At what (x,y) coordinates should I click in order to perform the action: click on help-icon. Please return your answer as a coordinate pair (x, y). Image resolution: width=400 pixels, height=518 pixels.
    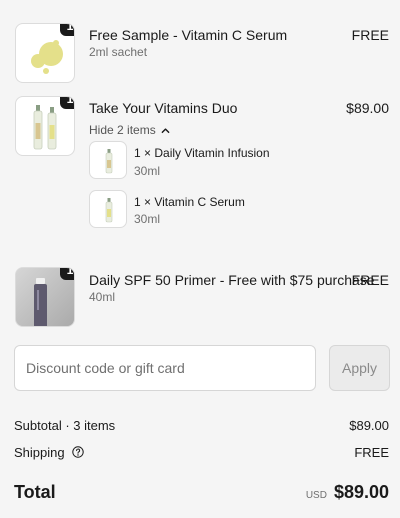
    Looking at the image, I should click on (78, 452).